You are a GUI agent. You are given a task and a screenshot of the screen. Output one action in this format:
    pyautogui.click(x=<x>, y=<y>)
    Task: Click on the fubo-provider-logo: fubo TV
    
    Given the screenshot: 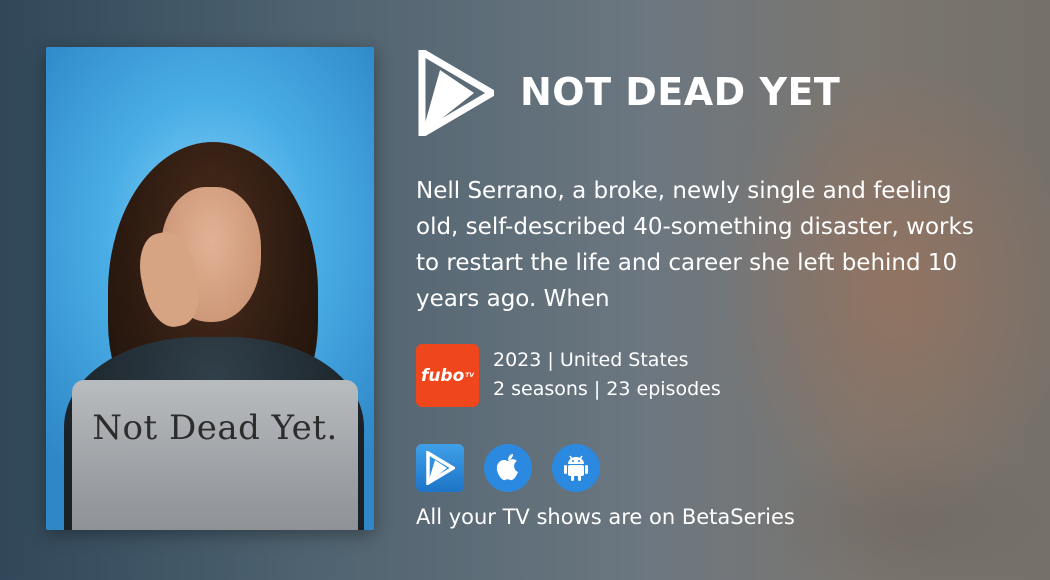 What is the action you would take?
    pyautogui.click(x=447, y=375)
    